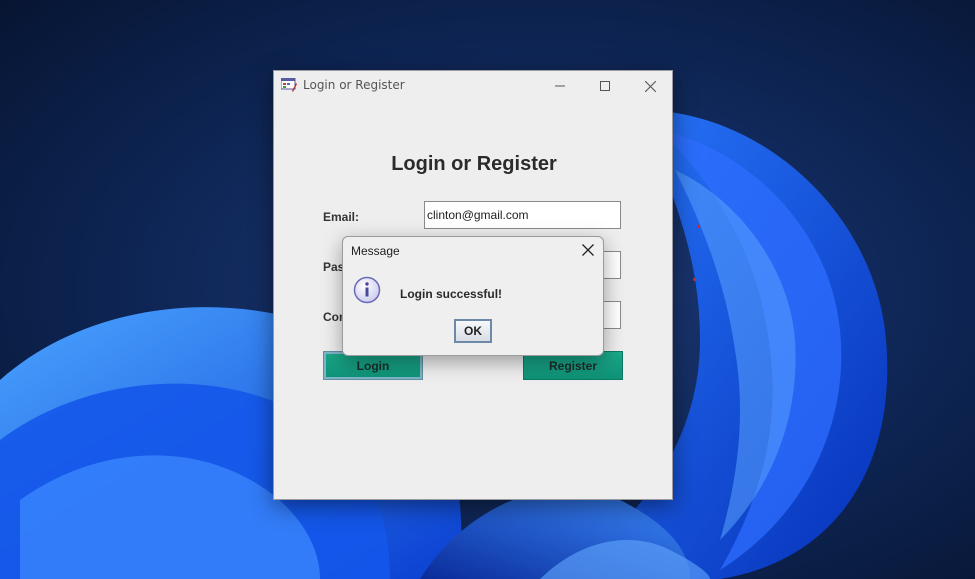 The width and height of the screenshot is (975, 579). Describe the element at coordinates (474, 164) in the screenshot. I see `page-title: Login or Register` at that location.